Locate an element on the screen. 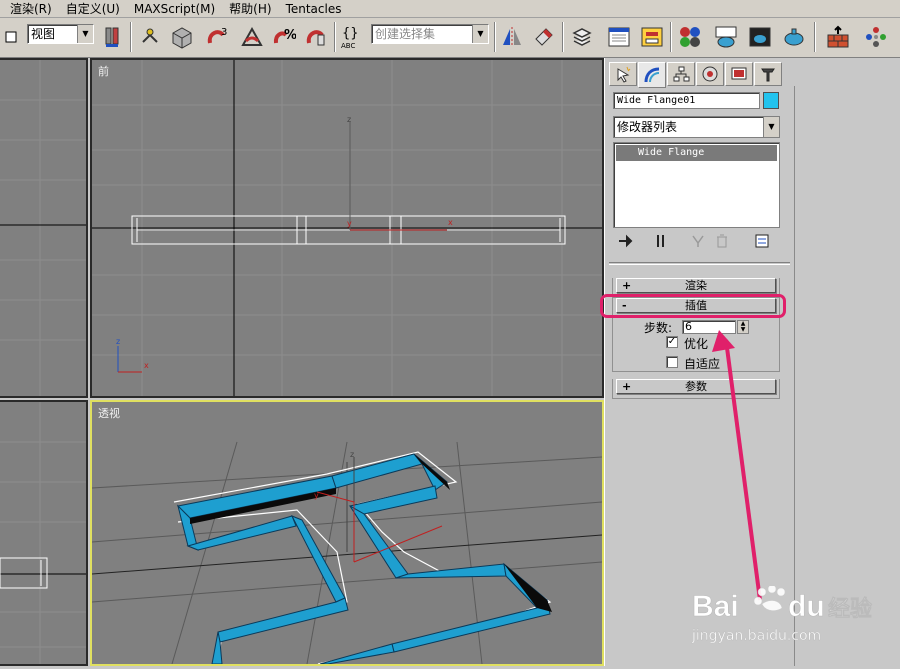  viewport-perspective-label: 透视 is located at coordinates (109, 413).